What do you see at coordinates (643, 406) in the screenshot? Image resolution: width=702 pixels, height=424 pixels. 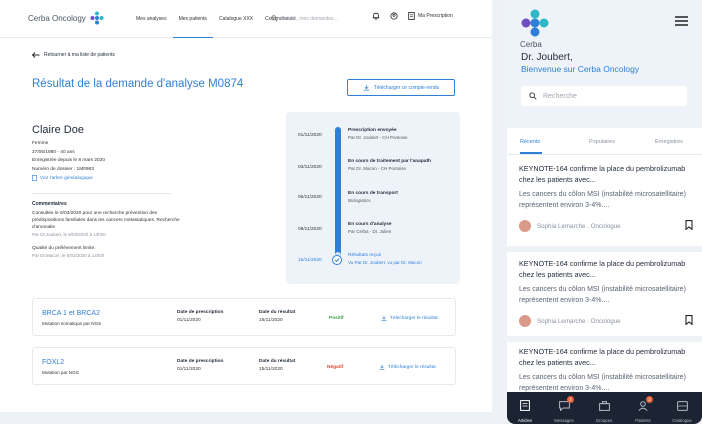 I see `patients-icon` at bounding box center [643, 406].